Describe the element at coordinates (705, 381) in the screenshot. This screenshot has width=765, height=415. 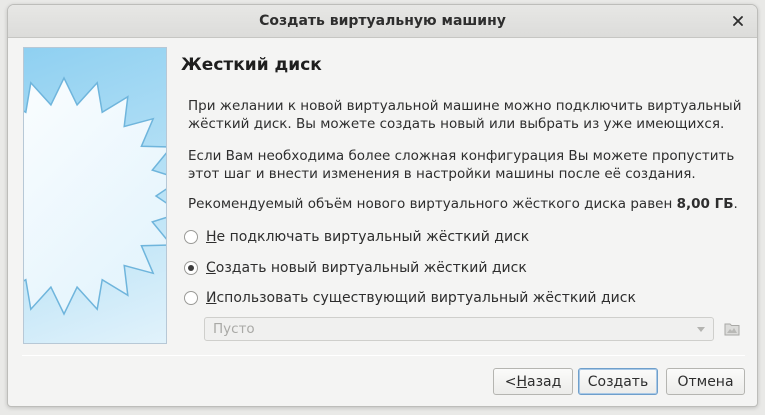
I see `cancel-button: Отмена` at that location.